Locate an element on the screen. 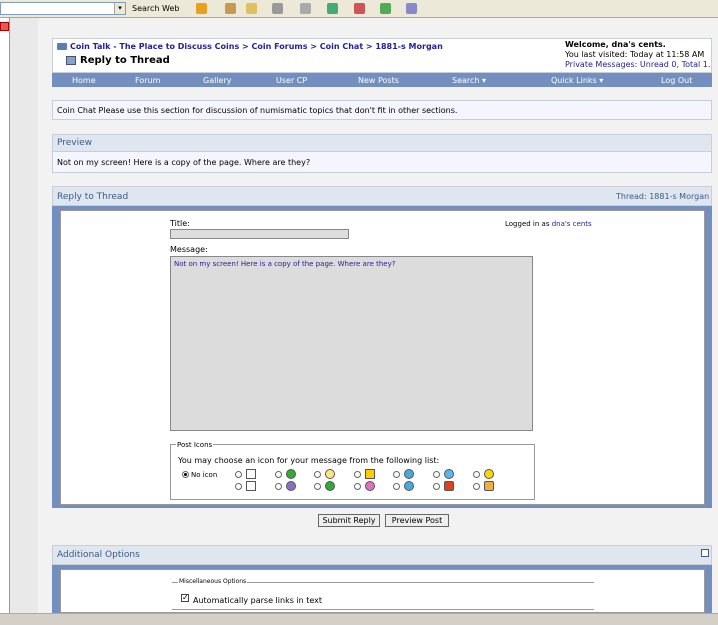 Image resolution: width=718 pixels, height=625 pixels. title-input is located at coordinates (259, 234).